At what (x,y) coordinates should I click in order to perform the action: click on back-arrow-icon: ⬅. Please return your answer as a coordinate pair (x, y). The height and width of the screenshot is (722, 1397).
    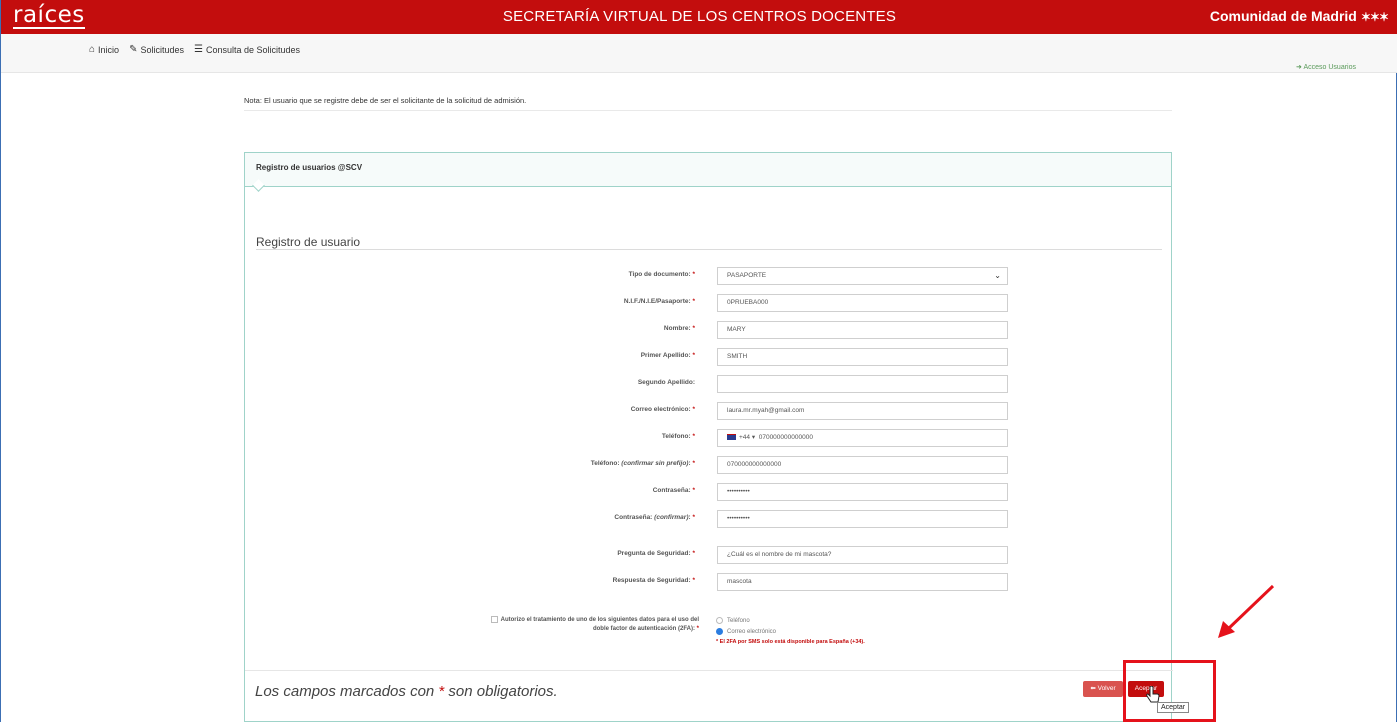
    Looking at the image, I should click on (1093, 688).